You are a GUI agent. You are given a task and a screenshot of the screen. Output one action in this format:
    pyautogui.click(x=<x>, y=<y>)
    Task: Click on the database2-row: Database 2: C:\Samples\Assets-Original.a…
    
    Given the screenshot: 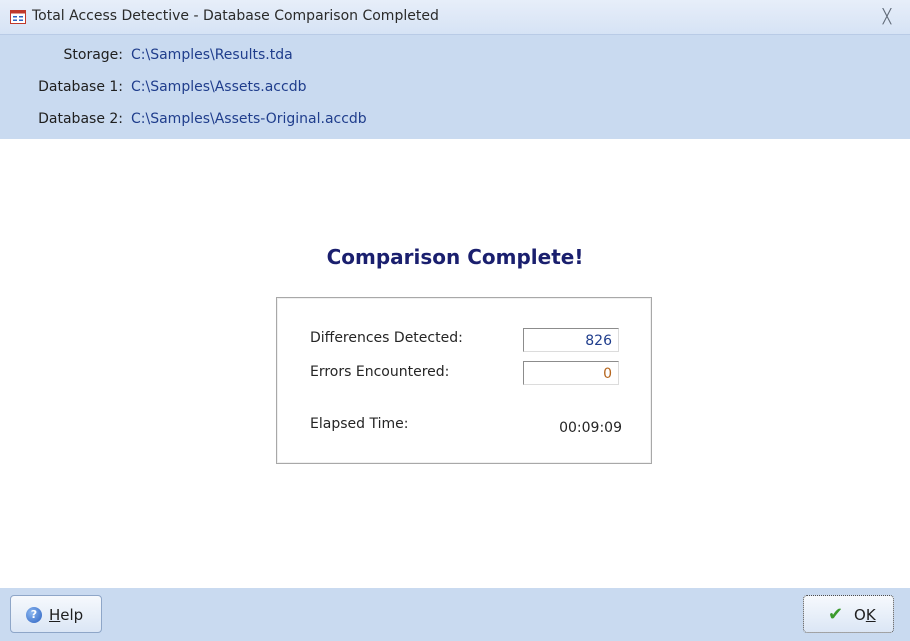 What is the action you would take?
    pyautogui.click(x=455, y=119)
    